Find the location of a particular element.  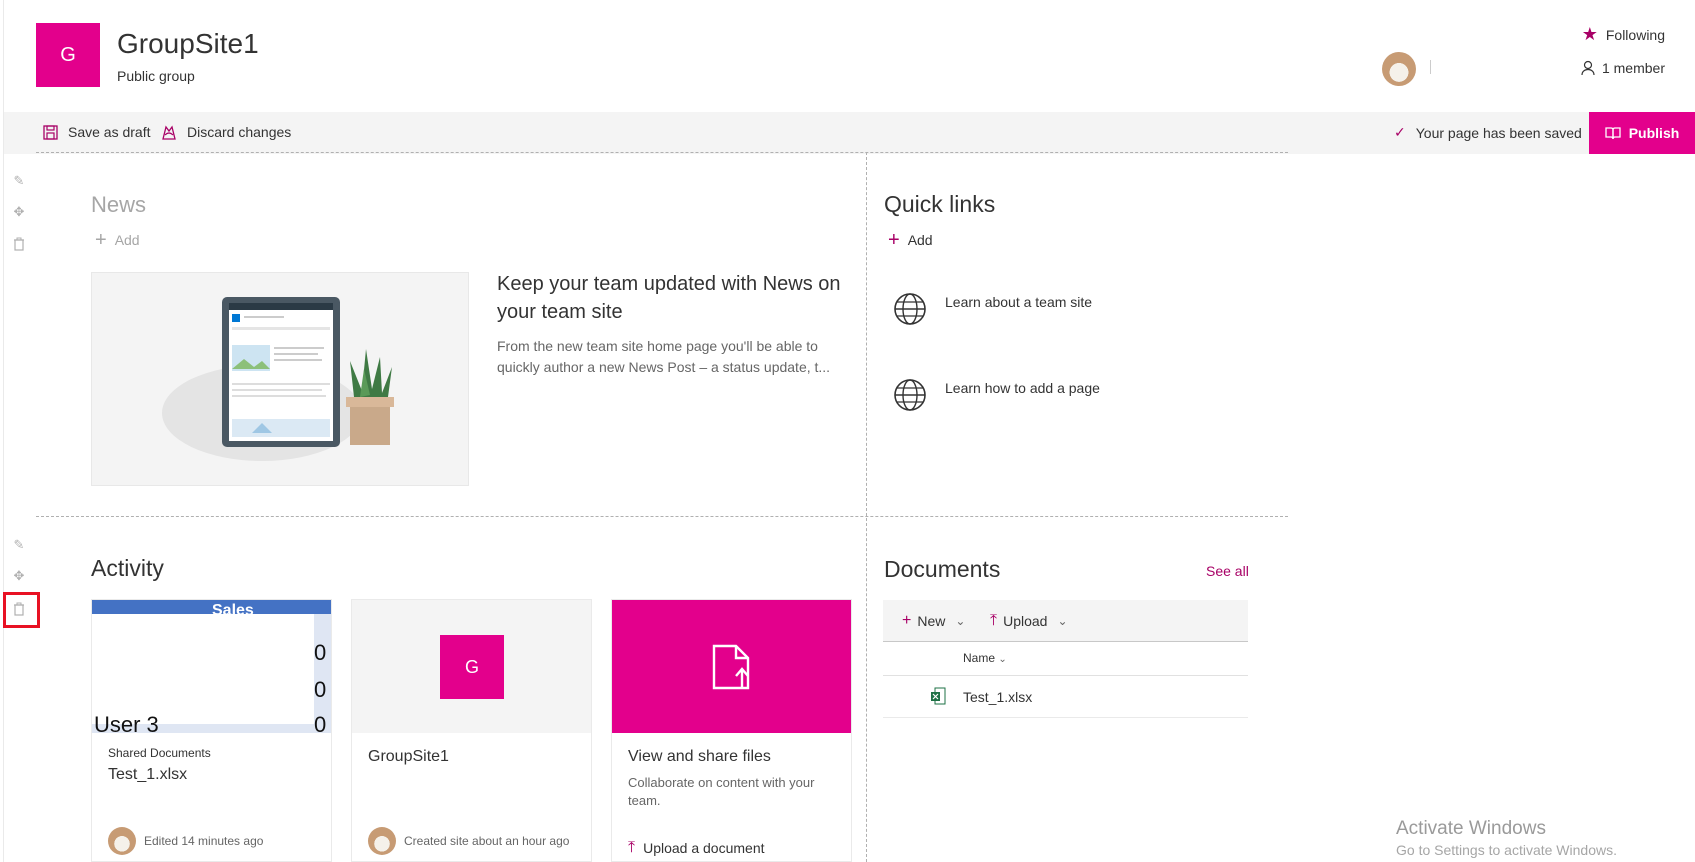

column-header-name: Name ⌄ is located at coordinates (985, 658).